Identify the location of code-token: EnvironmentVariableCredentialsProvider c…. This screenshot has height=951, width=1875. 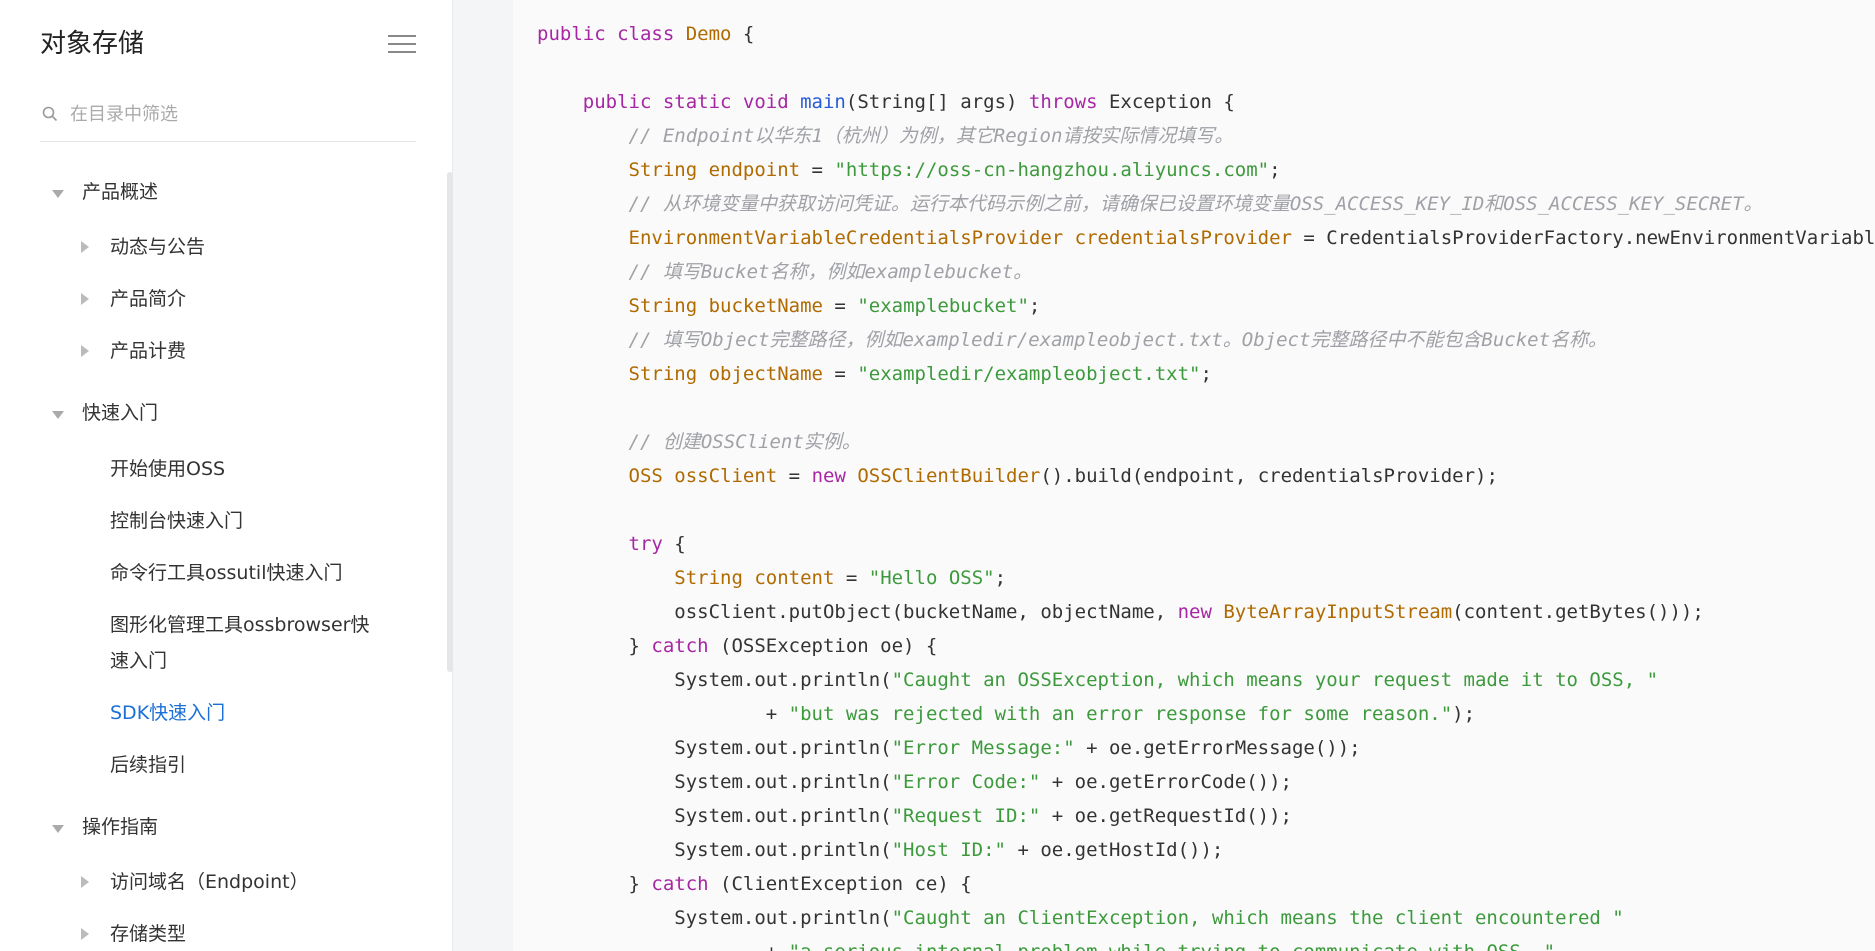
(960, 238).